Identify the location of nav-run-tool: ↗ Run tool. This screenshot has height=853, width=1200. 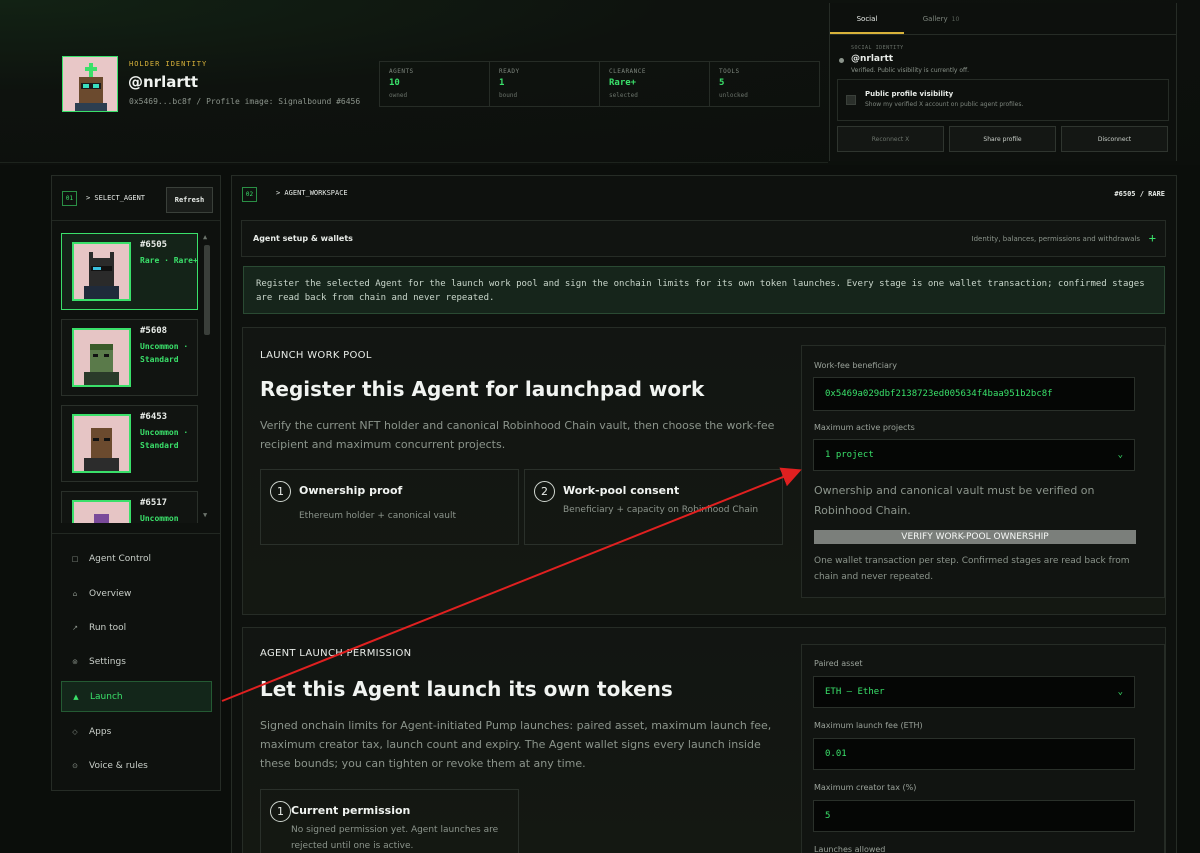
(136, 627).